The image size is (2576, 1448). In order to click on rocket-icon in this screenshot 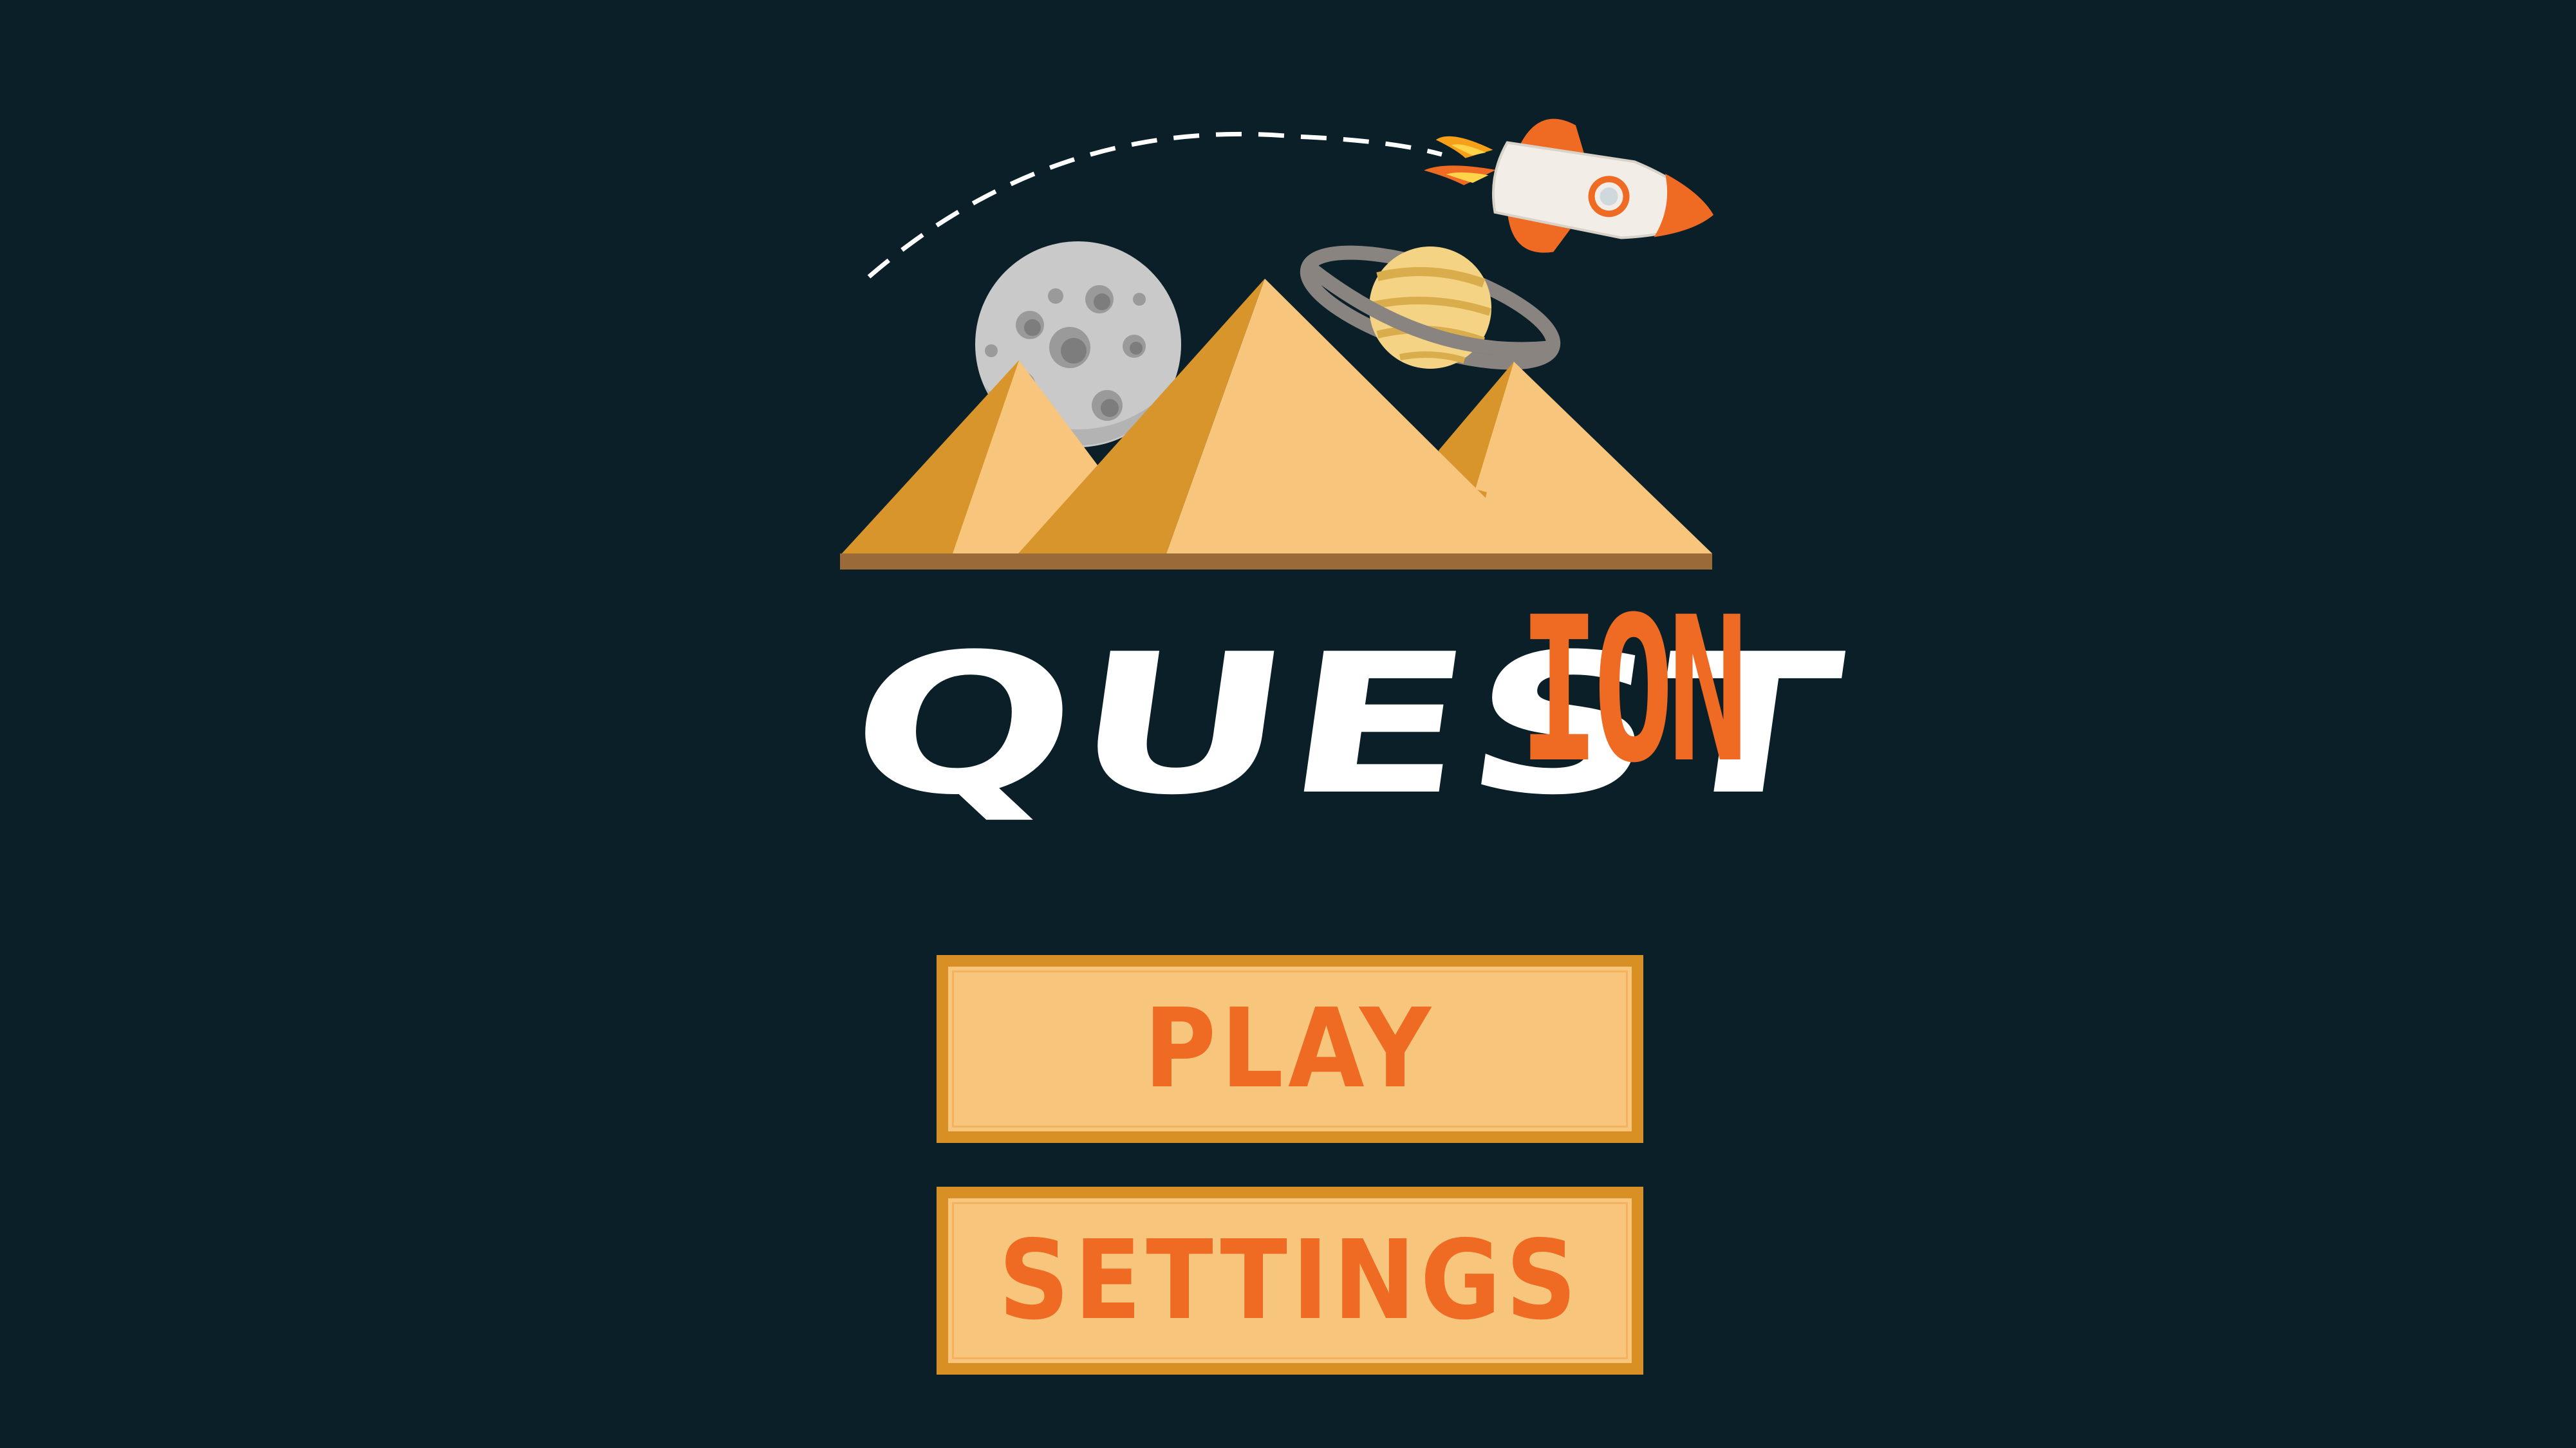, I will do `click(1569, 185)`.